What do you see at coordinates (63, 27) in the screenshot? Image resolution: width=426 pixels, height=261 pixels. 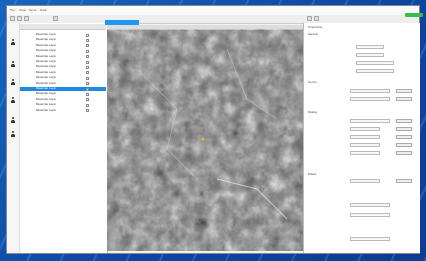 I see `layers-header` at bounding box center [63, 27].